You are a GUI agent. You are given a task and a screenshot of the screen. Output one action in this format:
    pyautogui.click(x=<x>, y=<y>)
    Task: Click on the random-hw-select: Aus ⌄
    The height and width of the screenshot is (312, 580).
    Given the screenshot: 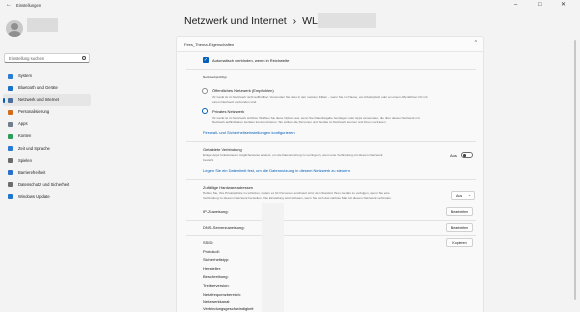 What is the action you would take?
    pyautogui.click(x=463, y=195)
    